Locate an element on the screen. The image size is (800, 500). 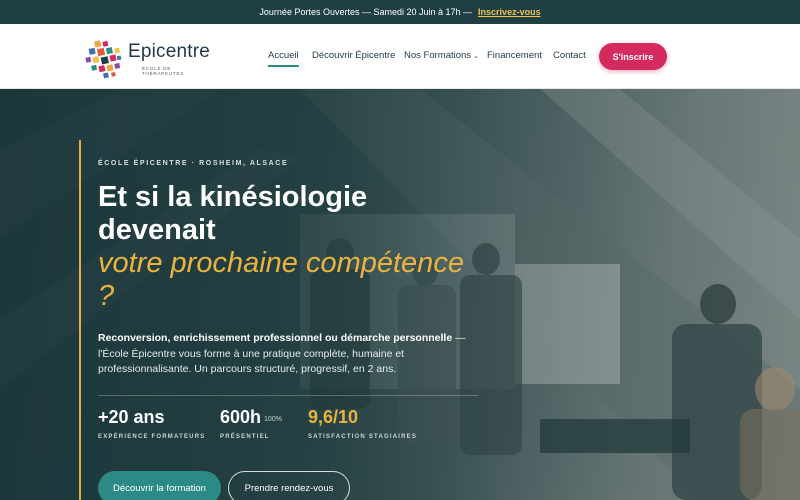
nav-item-contact: Contact is located at coordinates (569, 55).